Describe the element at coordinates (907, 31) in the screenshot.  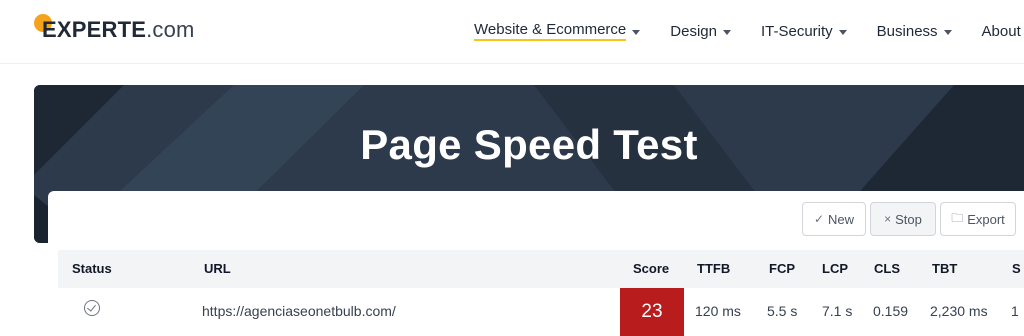
I see `nav-item-label: Business` at that location.